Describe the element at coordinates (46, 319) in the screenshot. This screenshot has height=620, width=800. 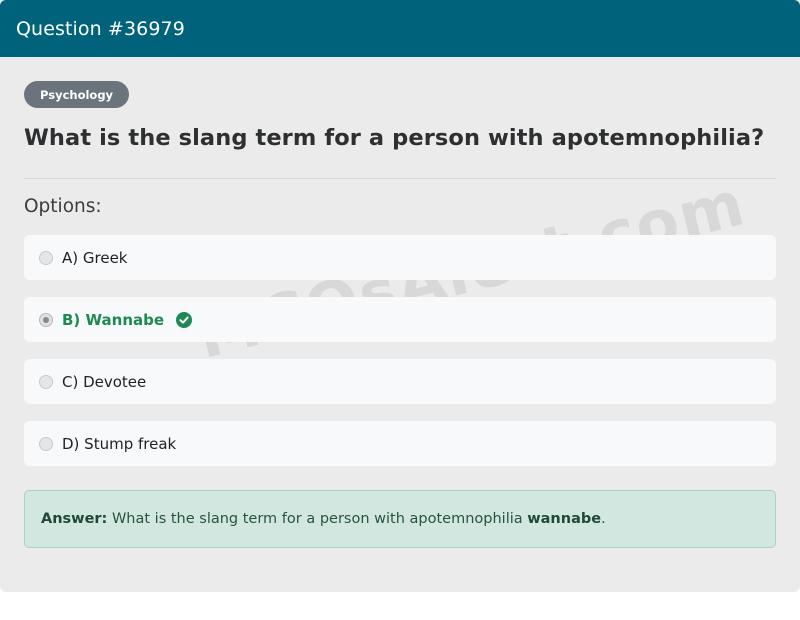
I see `option-b-radio` at that location.